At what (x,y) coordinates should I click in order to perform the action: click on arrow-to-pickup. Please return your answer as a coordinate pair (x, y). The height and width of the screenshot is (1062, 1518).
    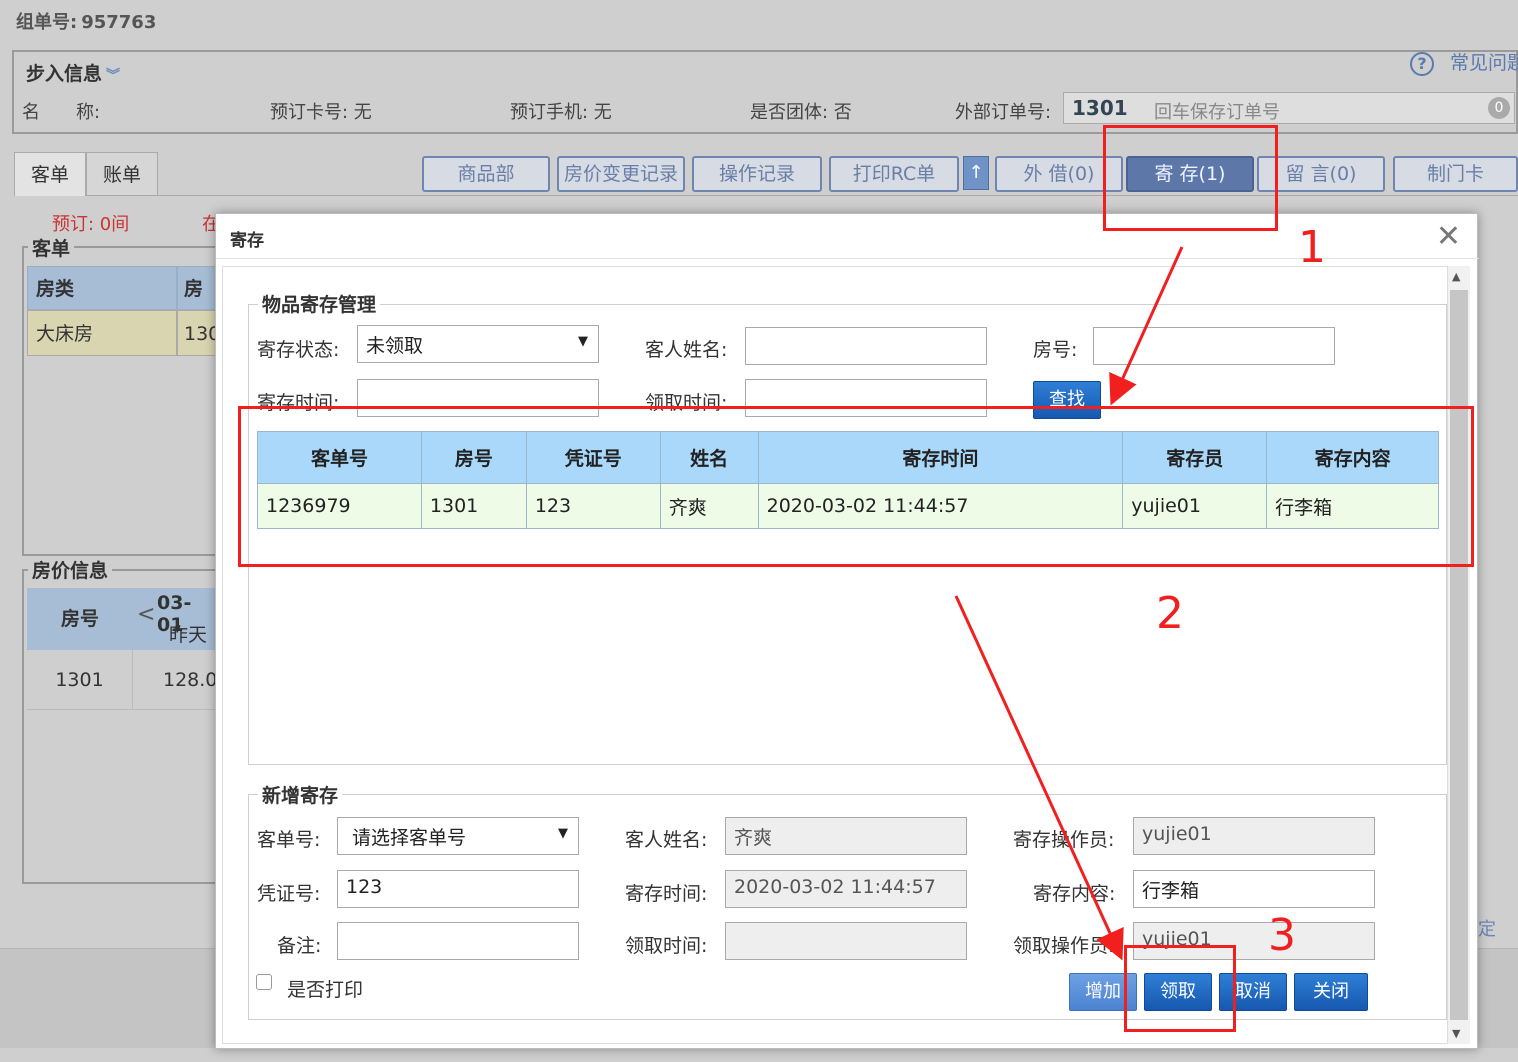
    Looking at the image, I should click on (1039, 778).